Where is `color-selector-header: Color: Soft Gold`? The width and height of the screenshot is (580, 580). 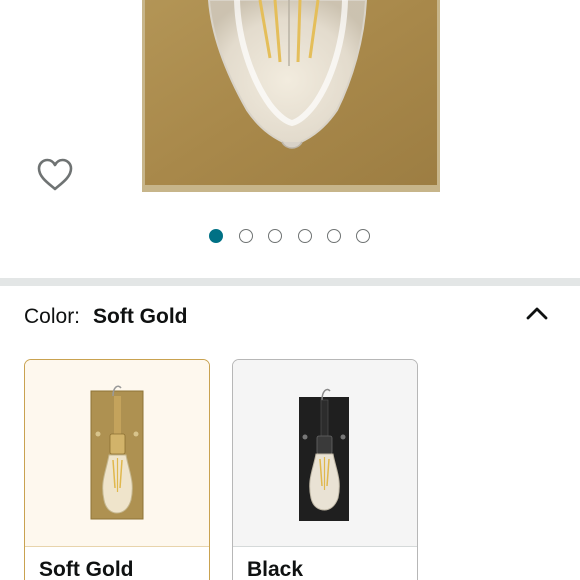
color-selector-header: Color: Soft Gold is located at coordinates (106, 320).